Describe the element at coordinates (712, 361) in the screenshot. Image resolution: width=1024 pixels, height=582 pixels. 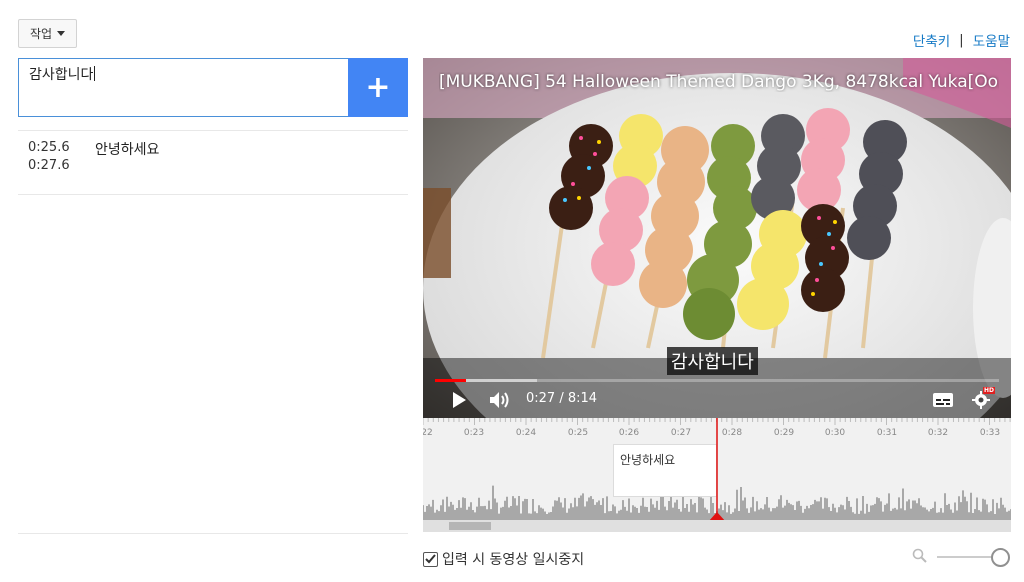
I see `subtitle-overlay: 감사합니다` at that location.